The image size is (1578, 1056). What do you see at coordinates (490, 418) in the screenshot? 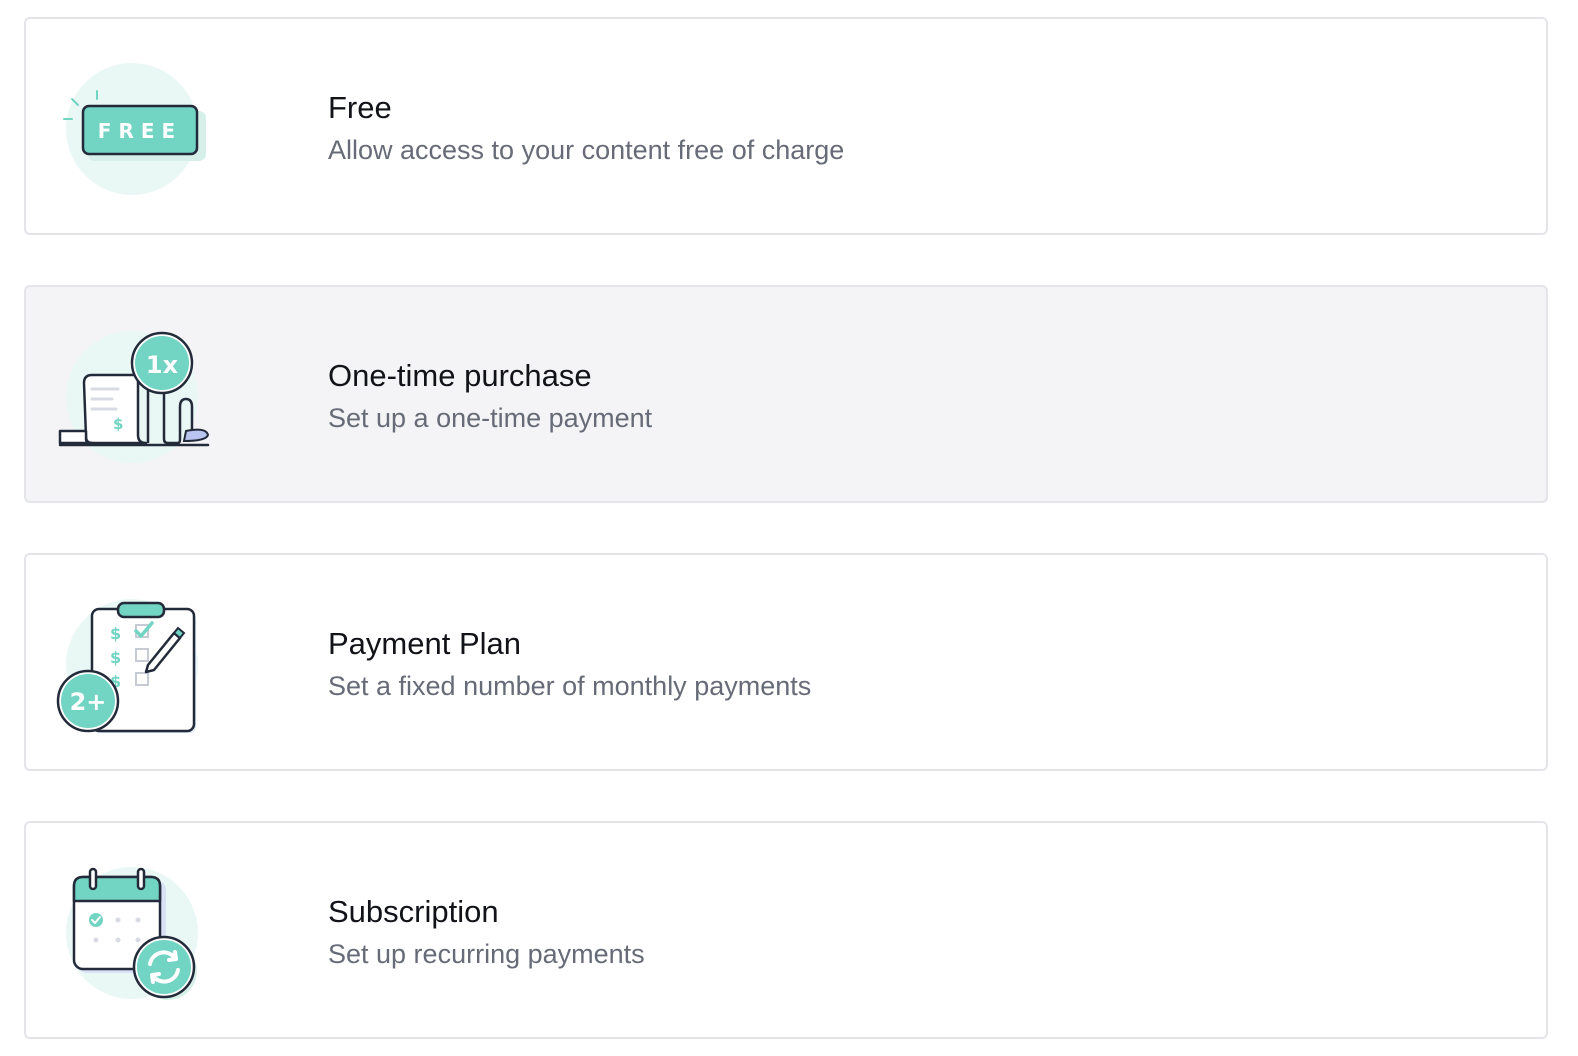
I see `option-description: Set up a one-time payment` at bounding box center [490, 418].